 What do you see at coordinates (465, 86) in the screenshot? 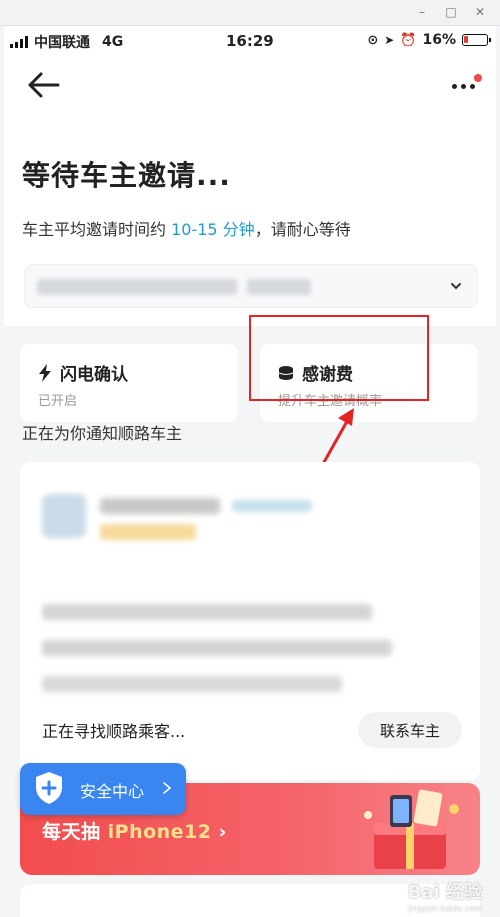
I see `more-options-icon` at bounding box center [465, 86].